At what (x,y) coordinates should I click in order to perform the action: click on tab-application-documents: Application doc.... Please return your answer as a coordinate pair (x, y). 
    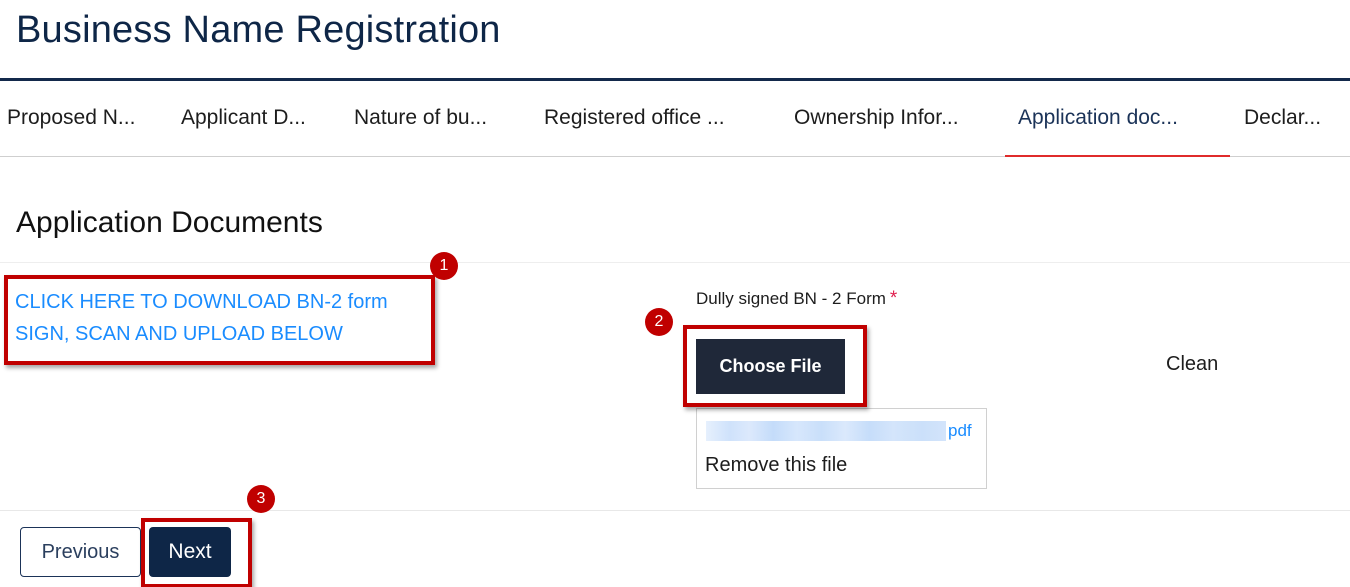
    Looking at the image, I should click on (1117, 119).